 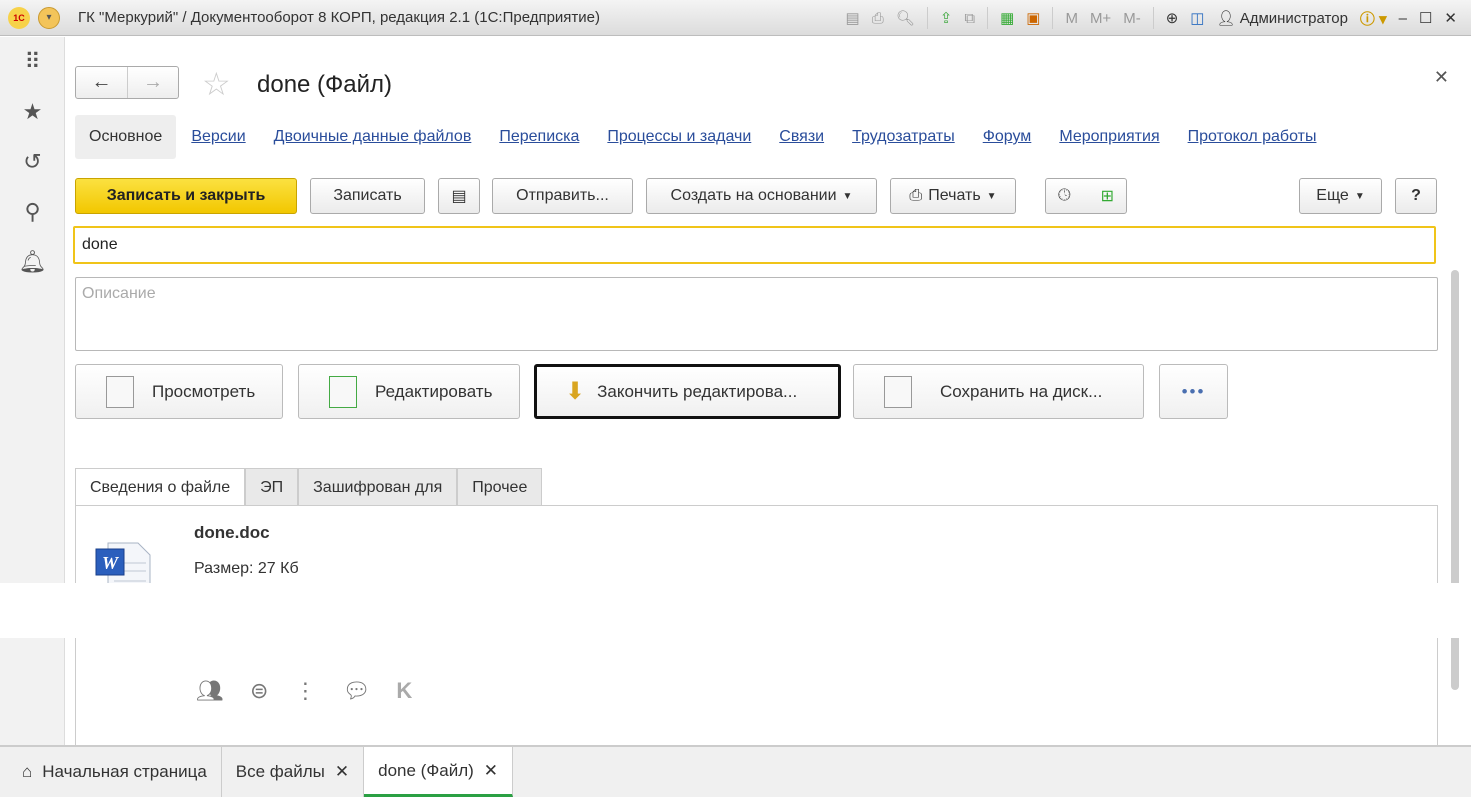 What do you see at coordinates (1197, 18) in the screenshot?
I see `panels-icon: ◫` at bounding box center [1197, 18].